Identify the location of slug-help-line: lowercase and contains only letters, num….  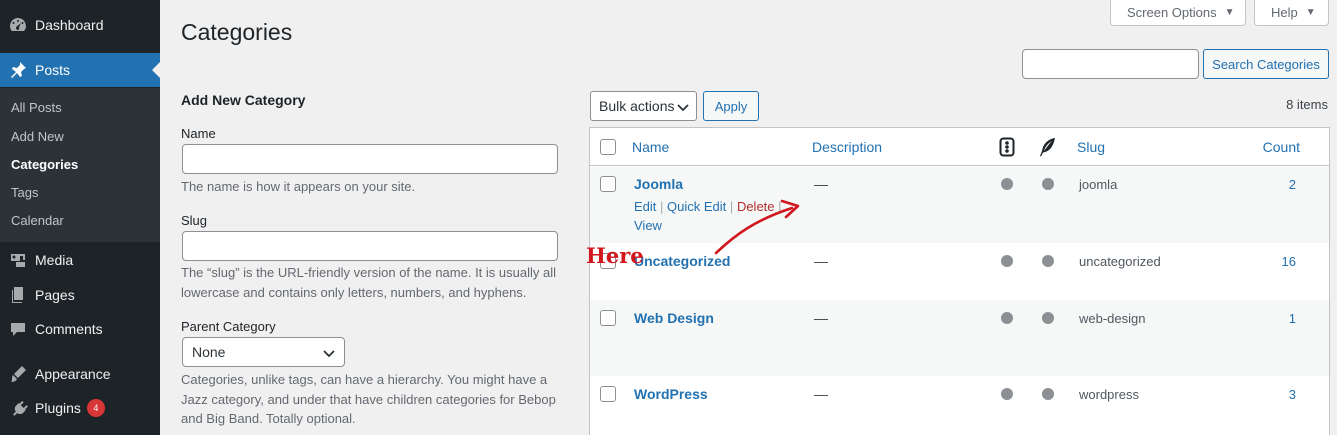
(354, 292).